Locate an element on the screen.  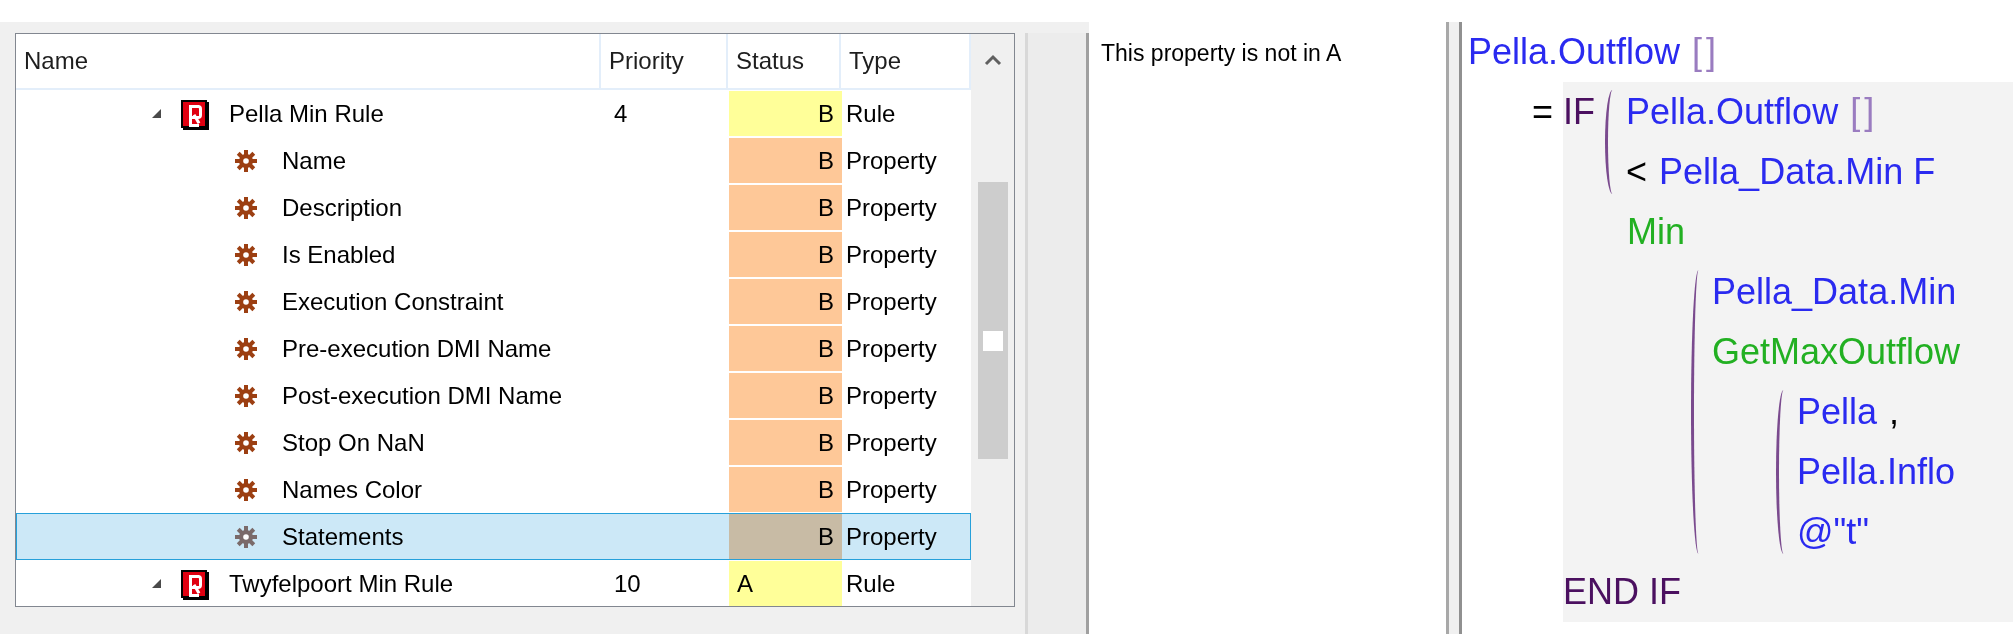
scrollbar-thumb is located at coordinates (992, 320).